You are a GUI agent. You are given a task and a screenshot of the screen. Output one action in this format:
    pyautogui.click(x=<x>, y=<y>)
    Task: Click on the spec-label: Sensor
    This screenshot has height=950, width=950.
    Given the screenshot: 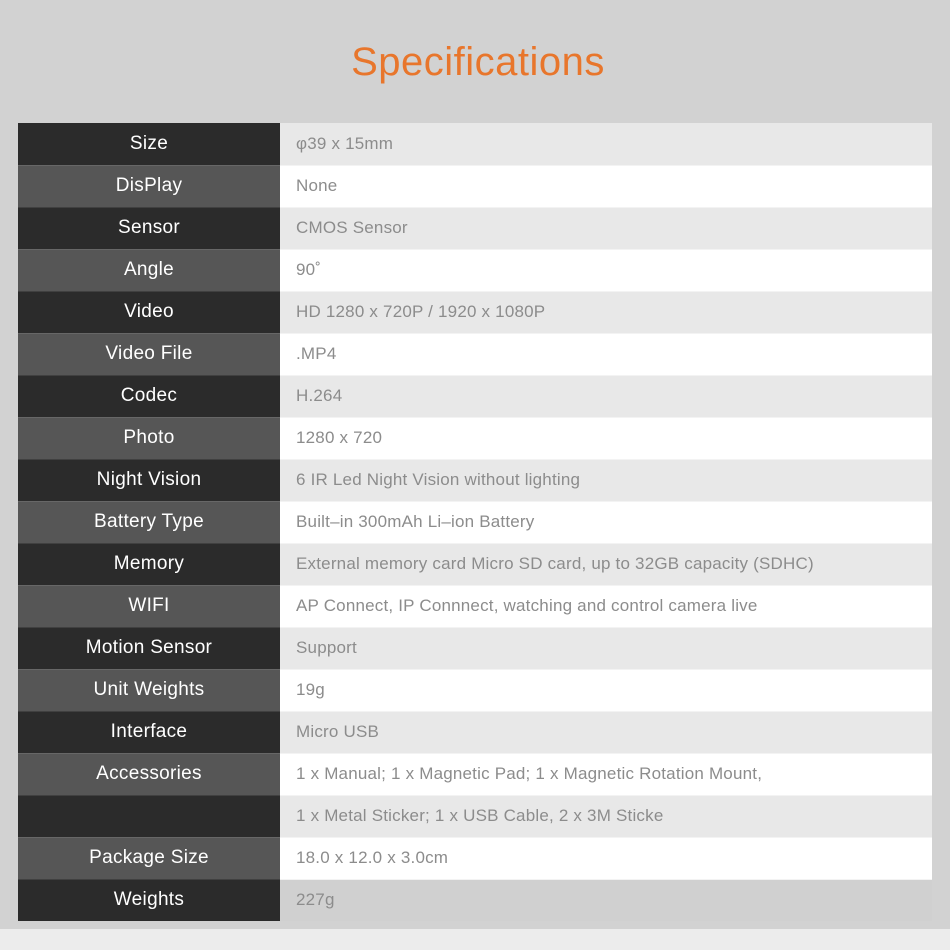 What is the action you would take?
    pyautogui.click(x=149, y=228)
    